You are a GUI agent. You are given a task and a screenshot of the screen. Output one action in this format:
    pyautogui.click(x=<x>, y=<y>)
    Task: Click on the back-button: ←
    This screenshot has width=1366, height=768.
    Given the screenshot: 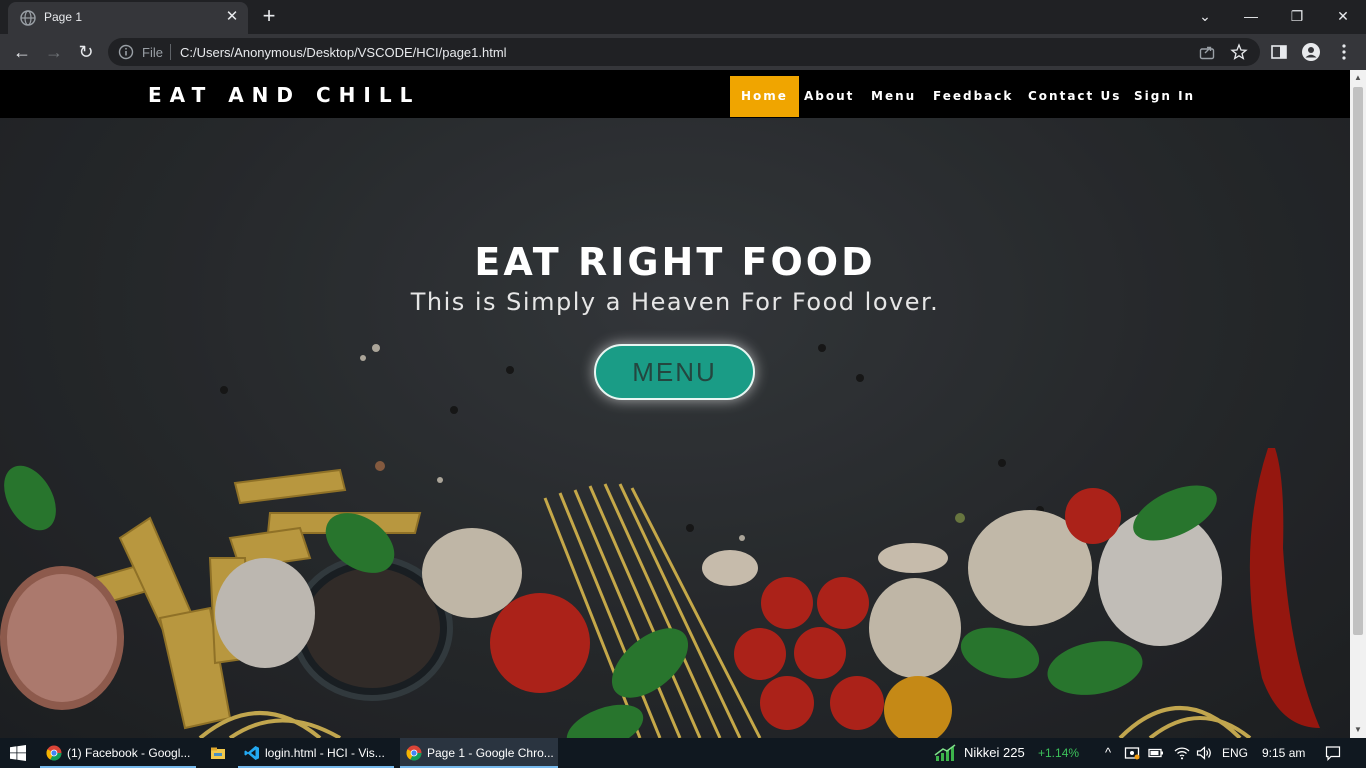 What is the action you would take?
    pyautogui.click(x=22, y=52)
    